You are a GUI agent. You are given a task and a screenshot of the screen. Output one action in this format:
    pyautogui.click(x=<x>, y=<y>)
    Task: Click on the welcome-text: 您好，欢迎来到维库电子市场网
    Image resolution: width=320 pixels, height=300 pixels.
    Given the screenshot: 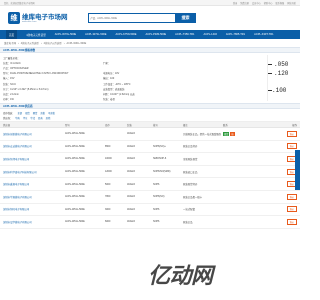 What is the action you would take?
    pyautogui.click(x=19, y=3)
    